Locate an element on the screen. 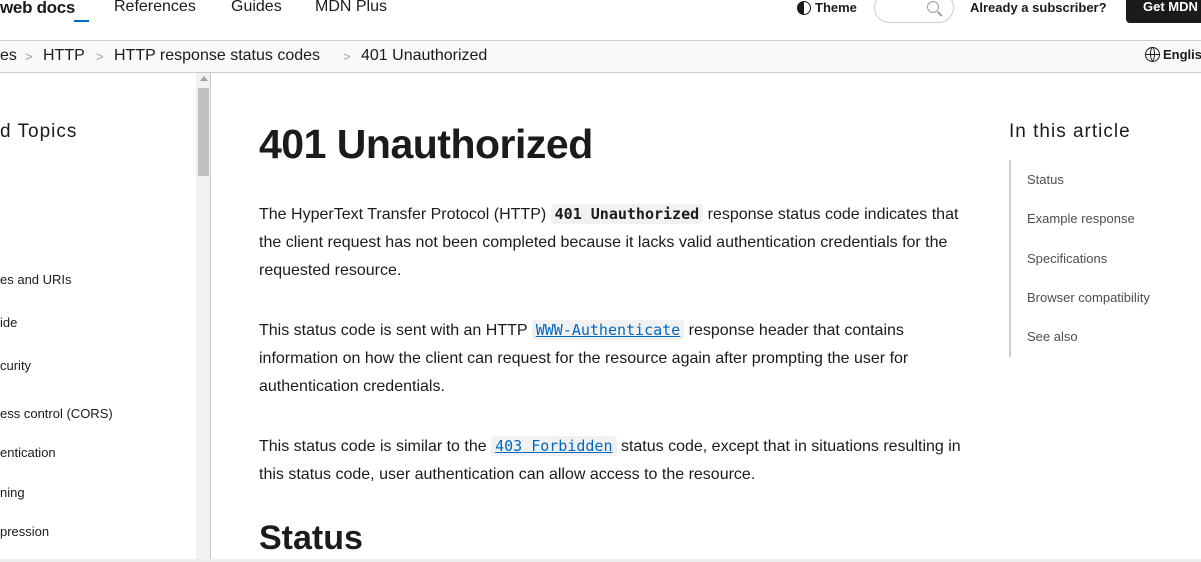 This screenshot has height=562, width=1201. toc-item-example-response: Example response is located at coordinates (1081, 218).